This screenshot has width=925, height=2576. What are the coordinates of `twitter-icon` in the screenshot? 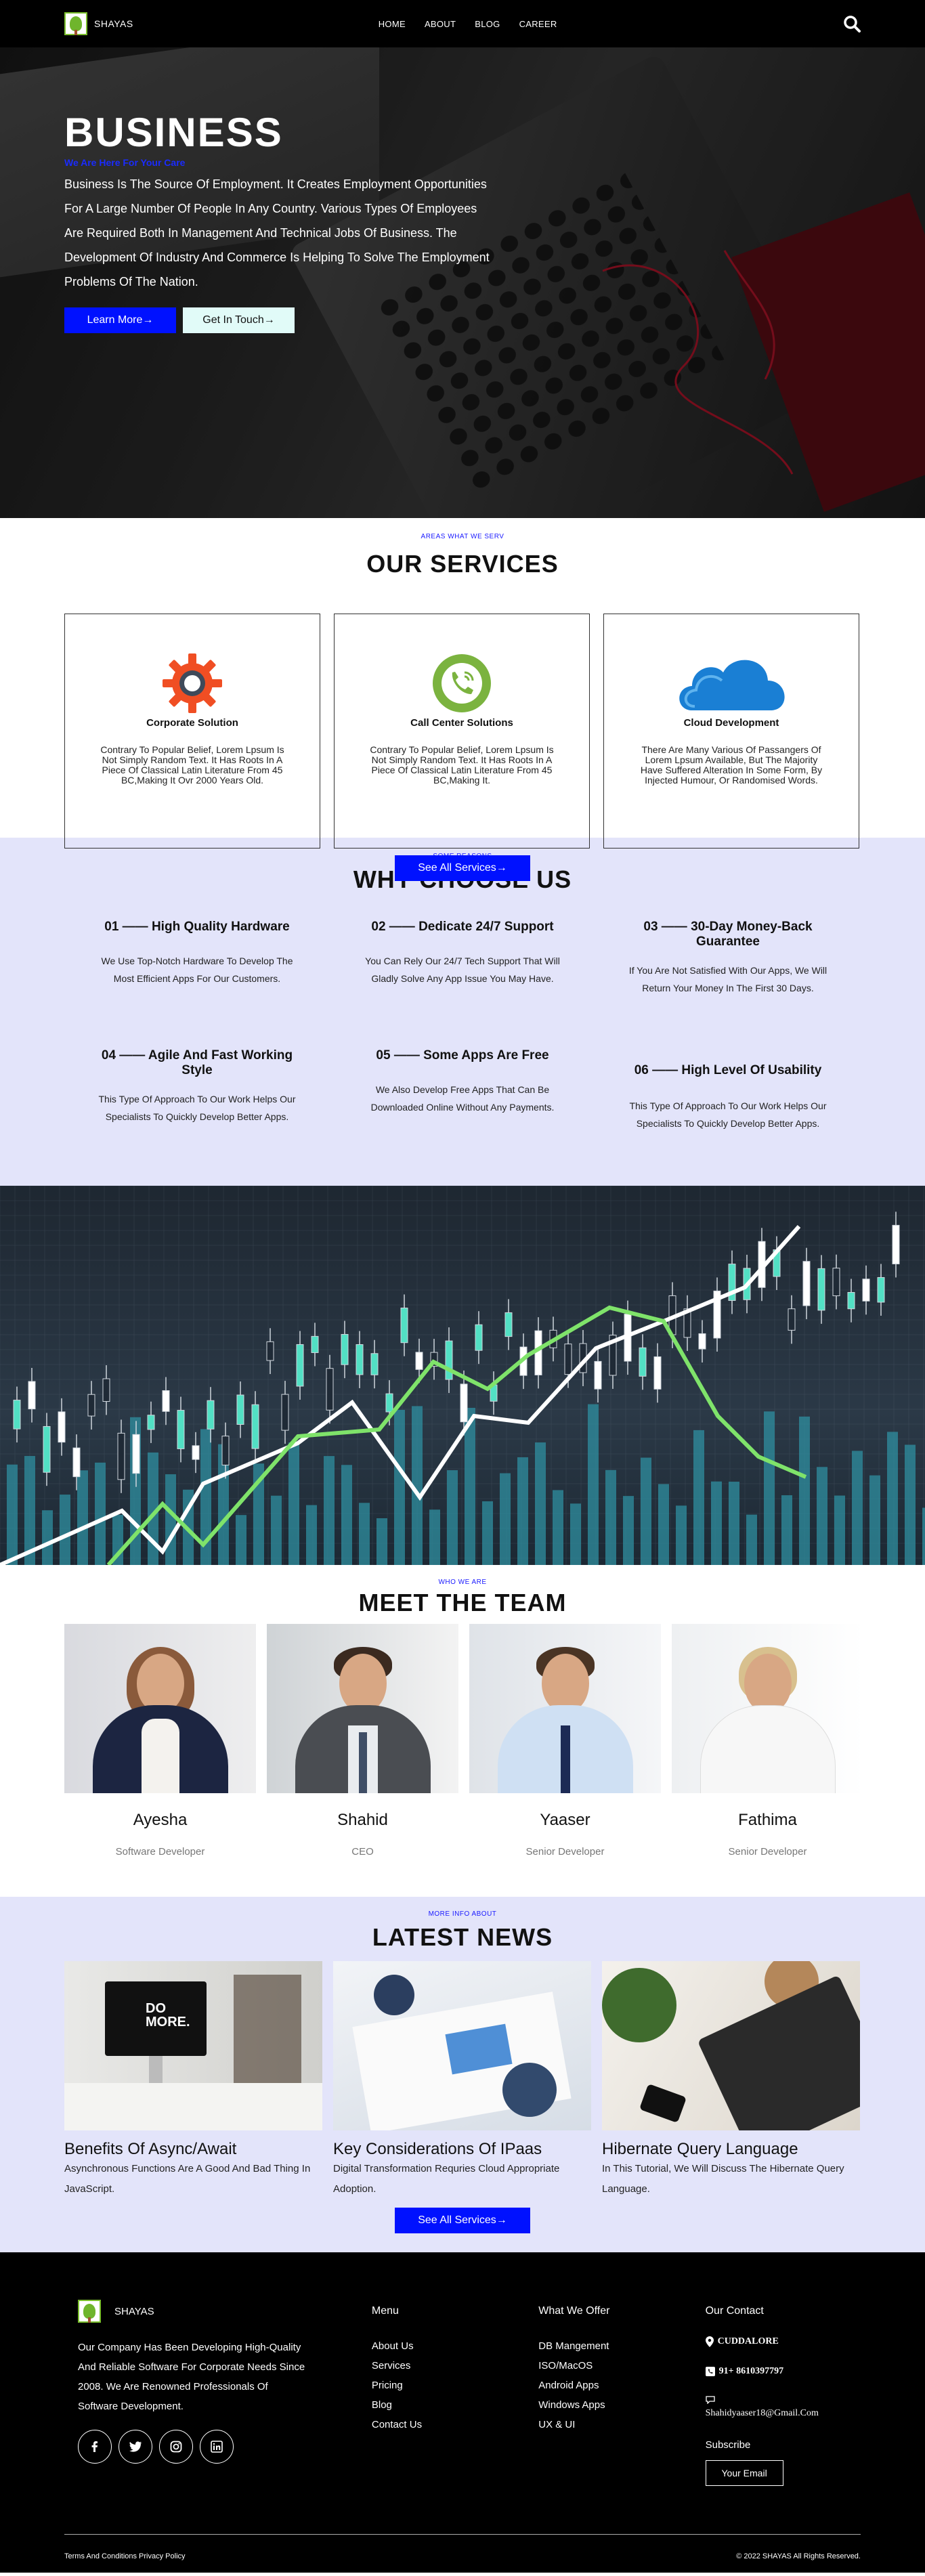 It's located at (135, 2447).